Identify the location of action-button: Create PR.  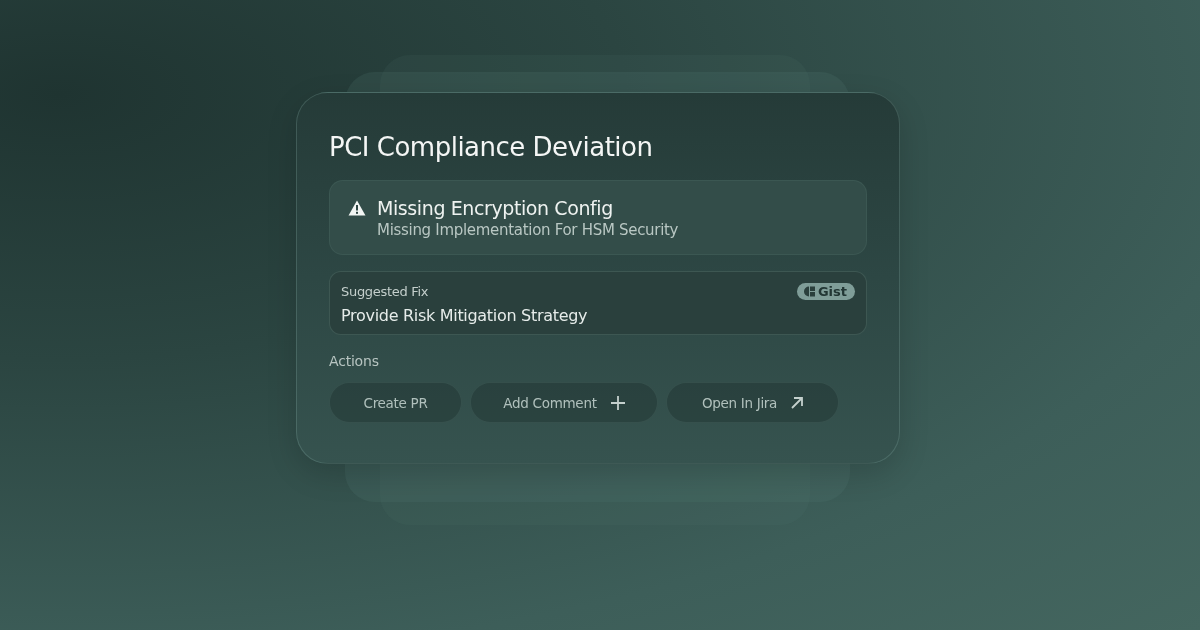
(395, 402).